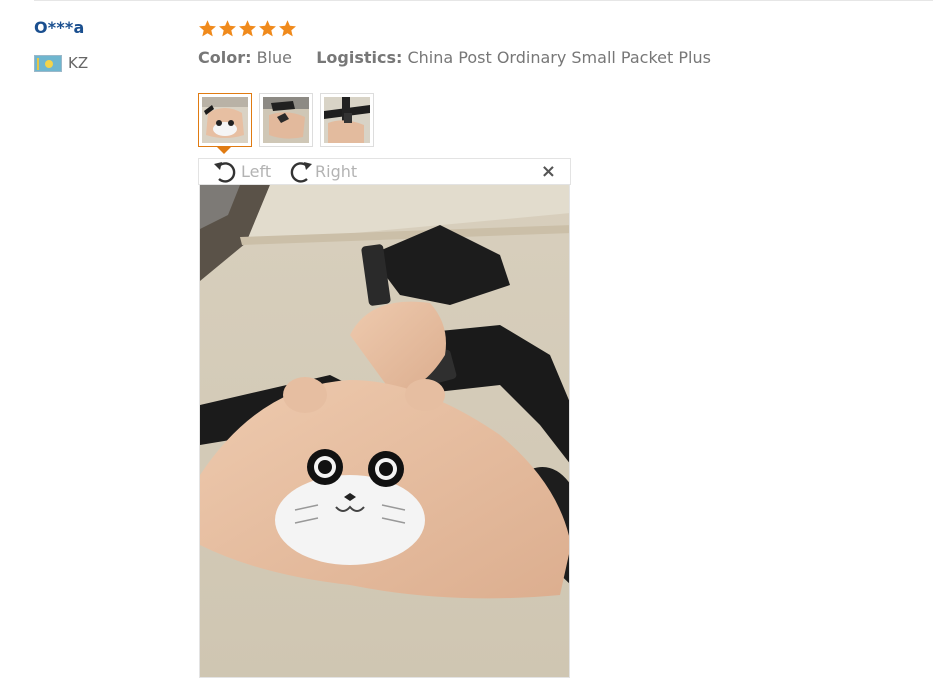 This screenshot has height=685, width=933. I want to click on rotate-right-button: Right, so click(321, 171).